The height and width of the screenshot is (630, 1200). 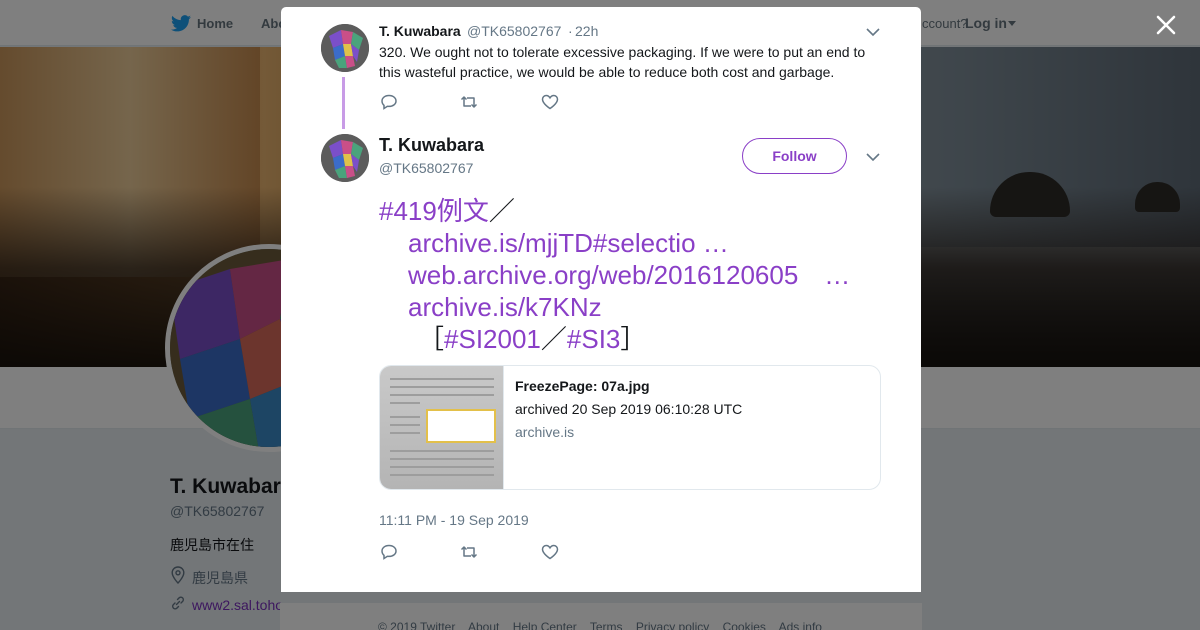 I want to click on tweet-timestamp: 11:11 PM - 19 Sep 2019, so click(x=454, y=520).